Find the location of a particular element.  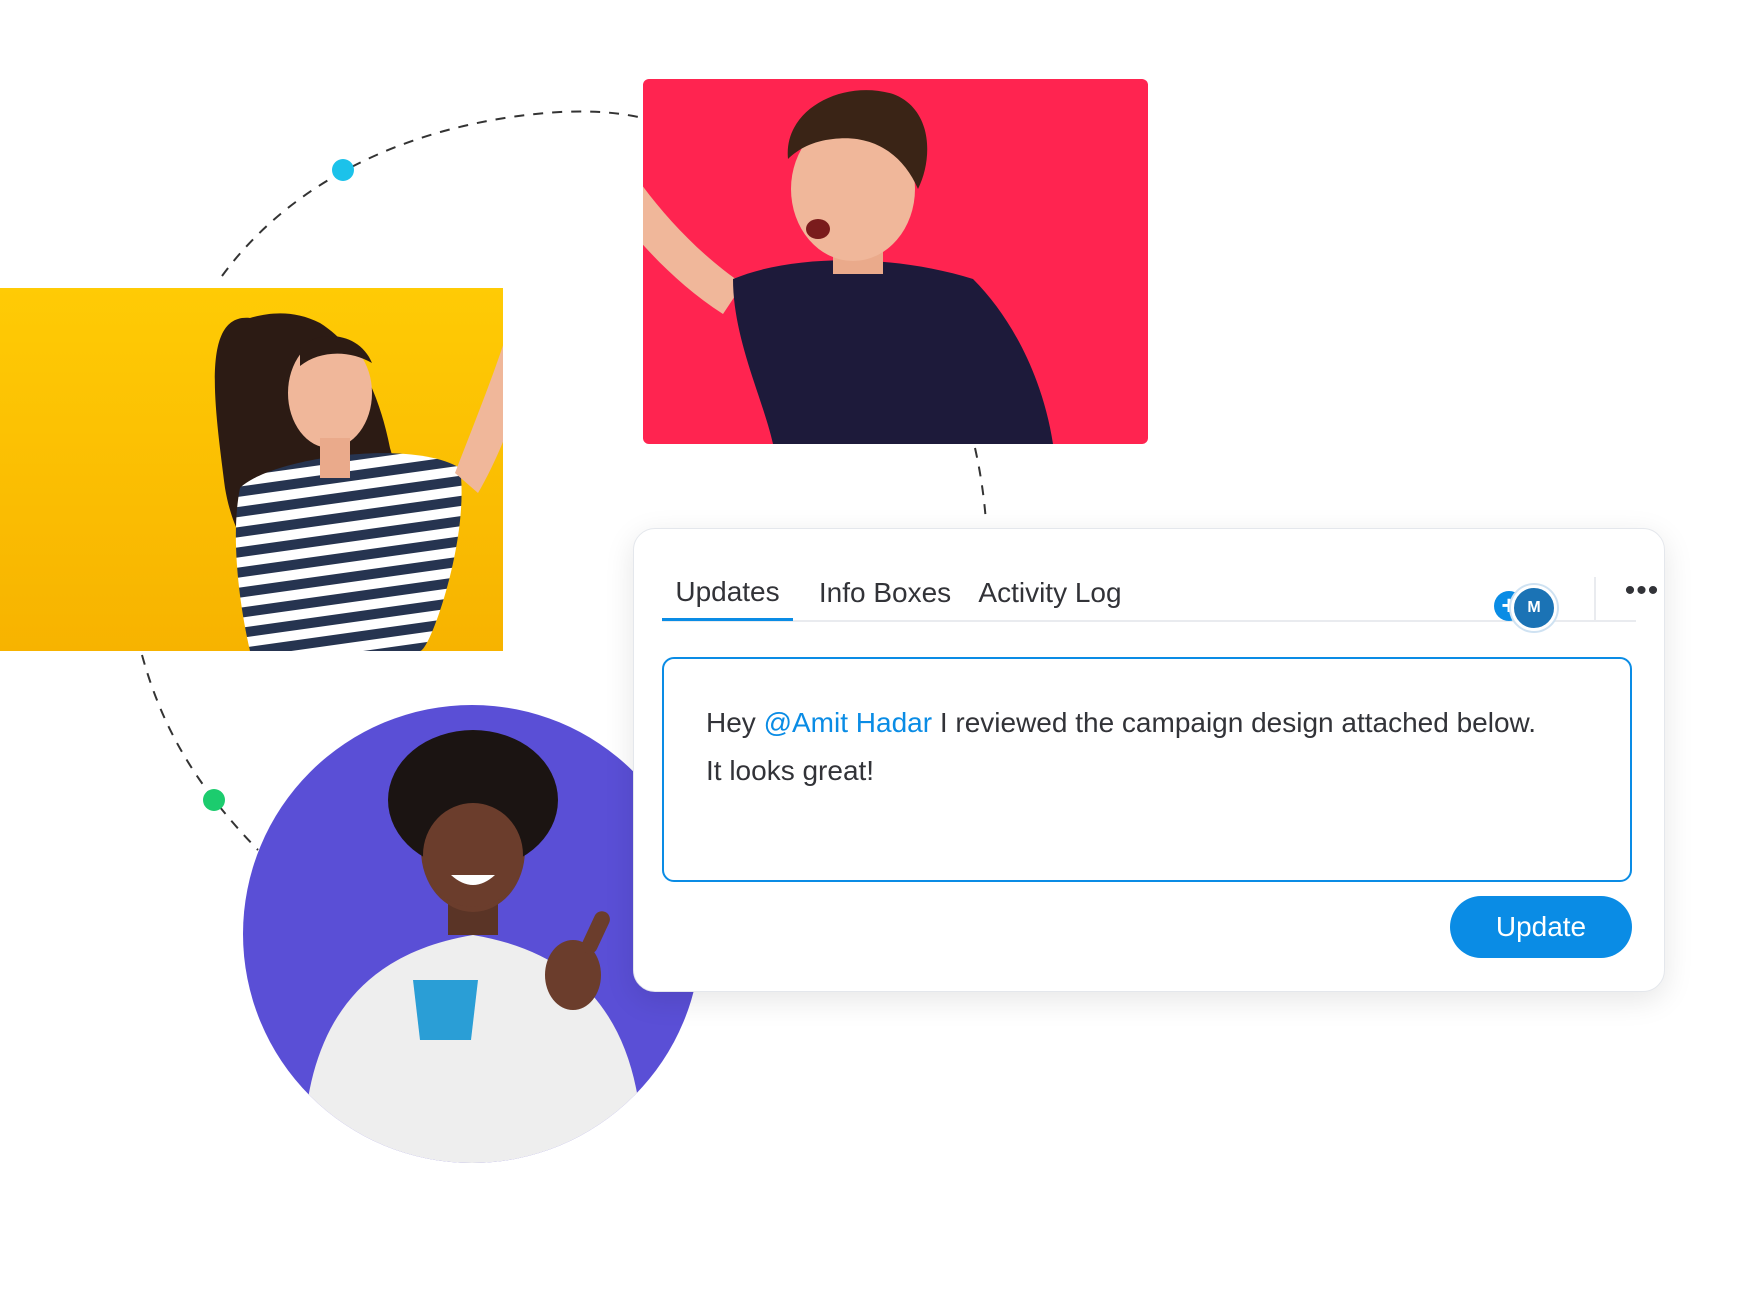

green-dot is located at coordinates (214, 800).